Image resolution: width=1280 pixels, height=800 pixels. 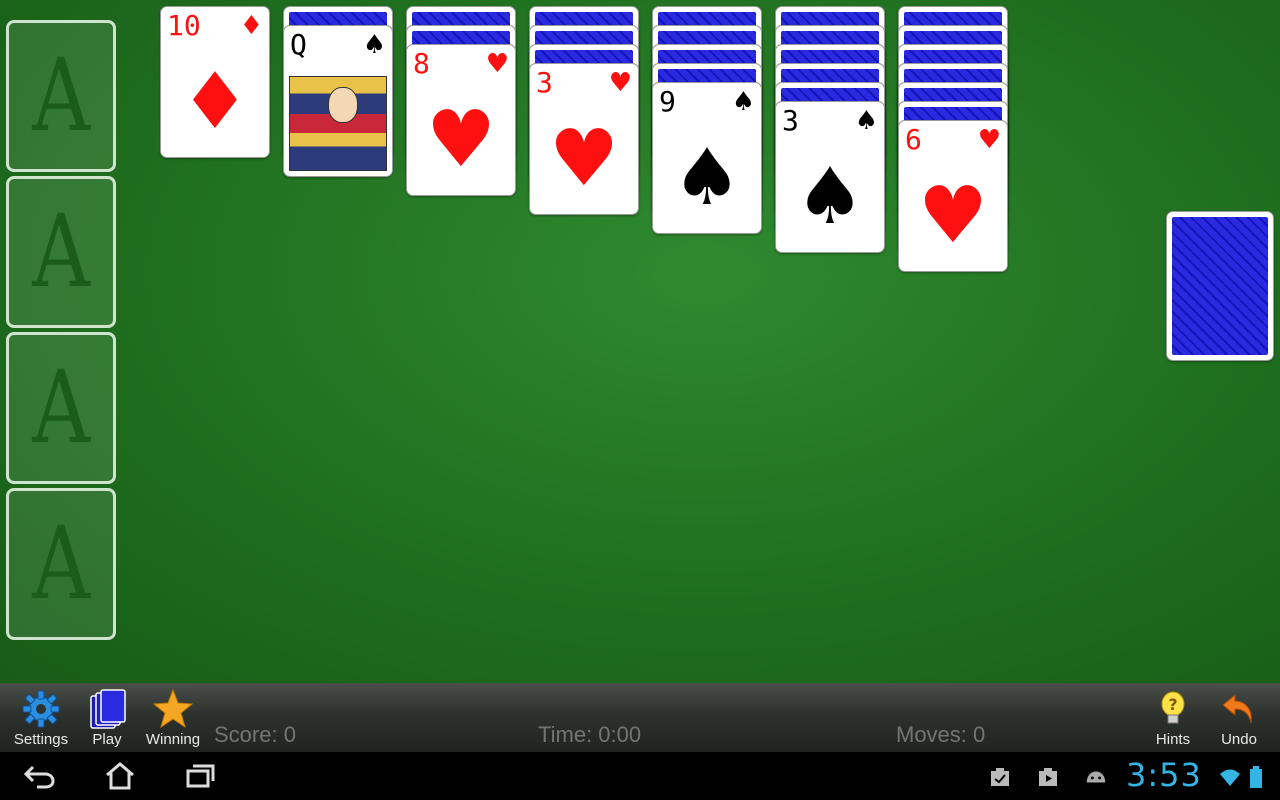 I want to click on winning-button: Winning, so click(x=173, y=719).